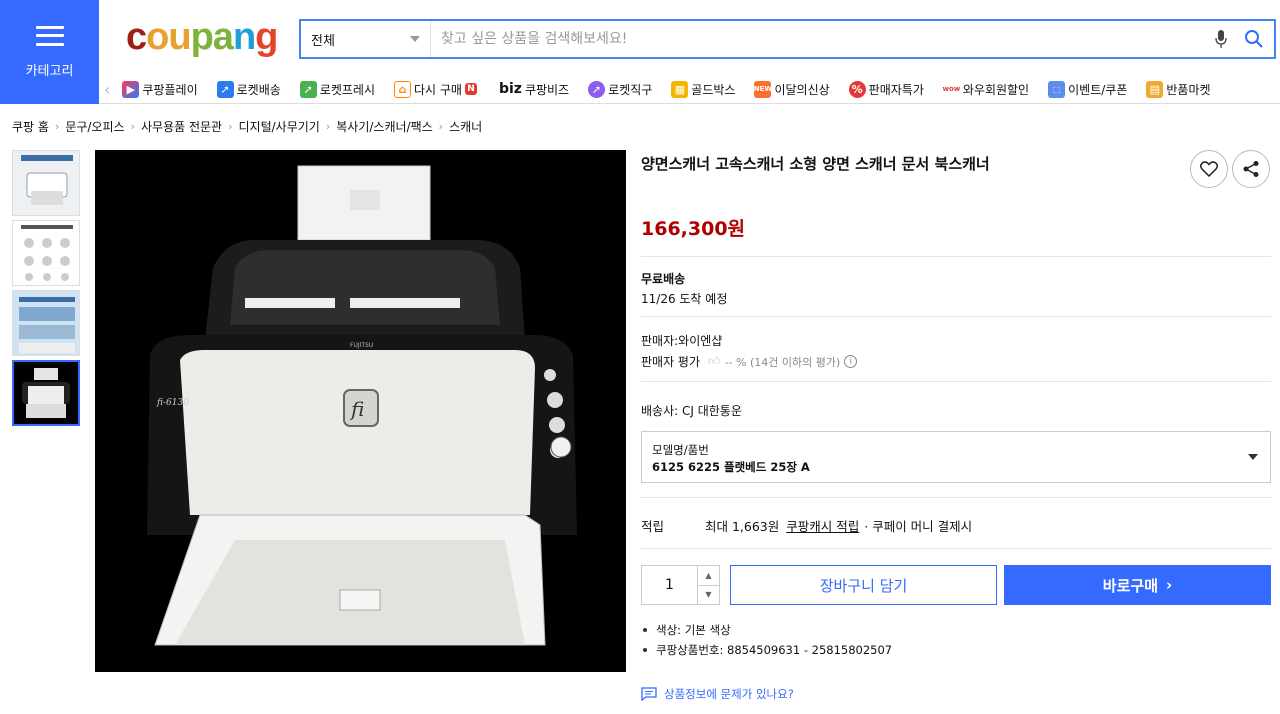  Describe the element at coordinates (160, 89) in the screenshot. I see `nav-item-coupang-play: ▶ 쿠팡플레이` at that location.